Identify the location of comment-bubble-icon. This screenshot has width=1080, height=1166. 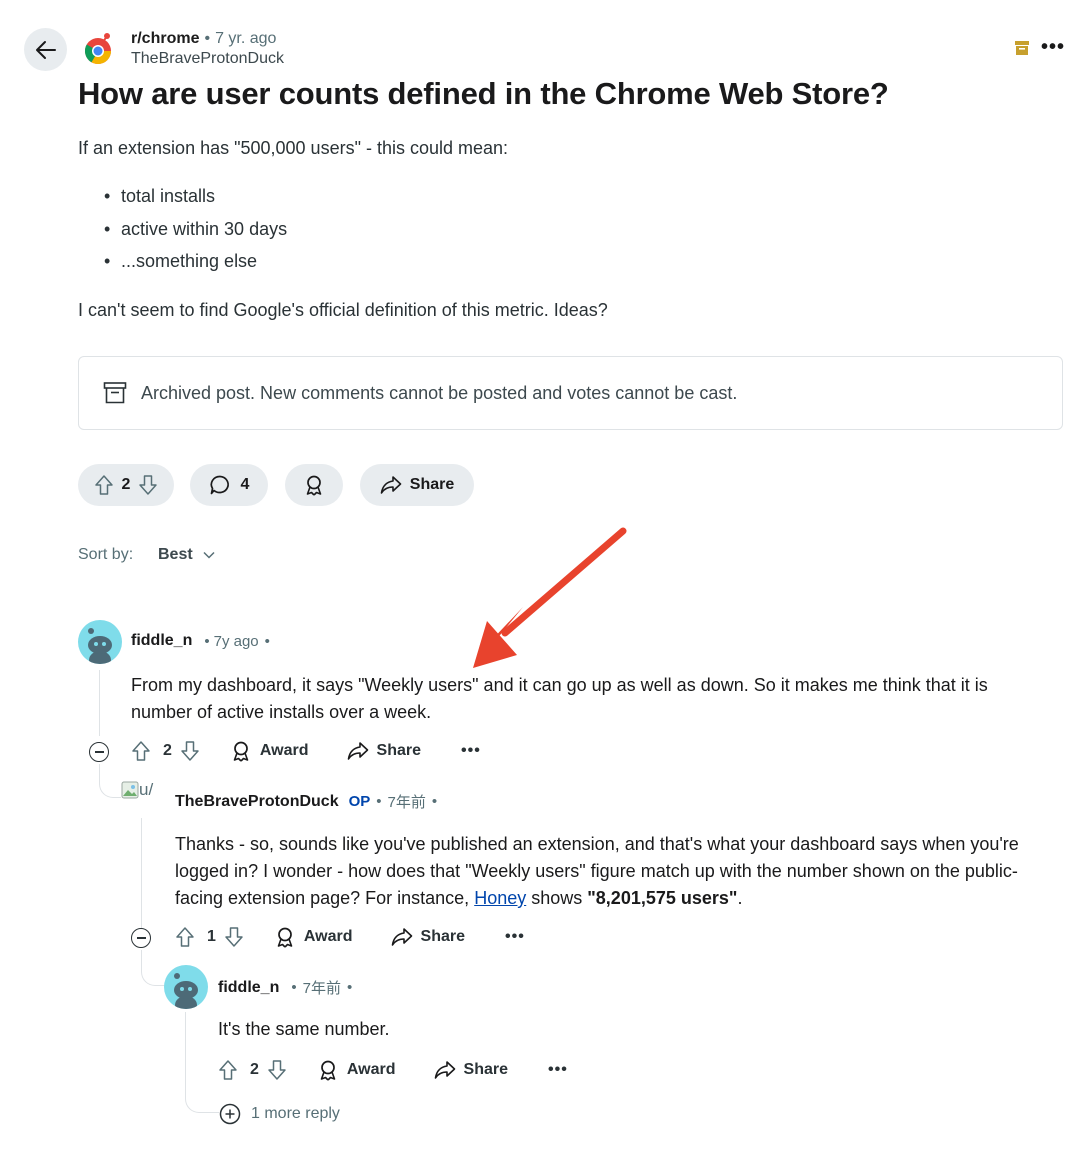
(219, 485).